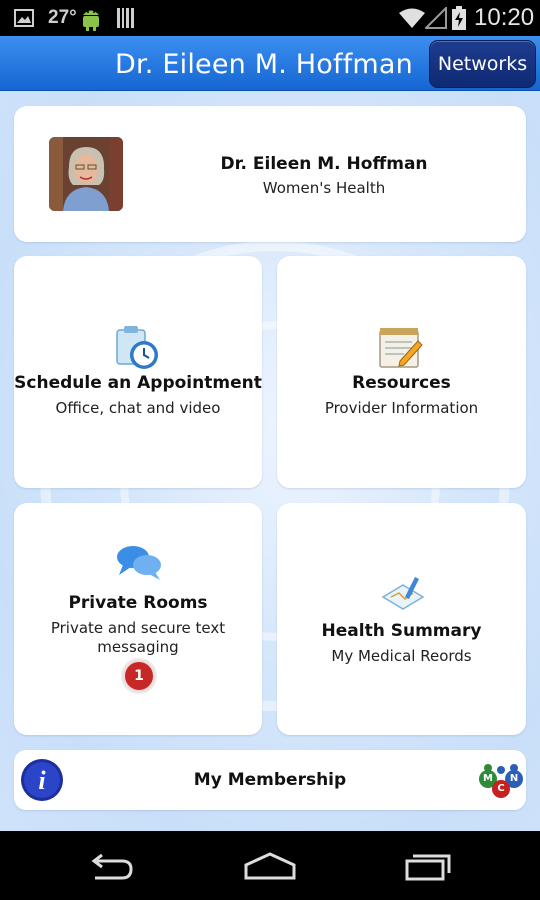 The image size is (540, 900). What do you see at coordinates (436, 18) in the screenshot?
I see `signal-icon` at bounding box center [436, 18].